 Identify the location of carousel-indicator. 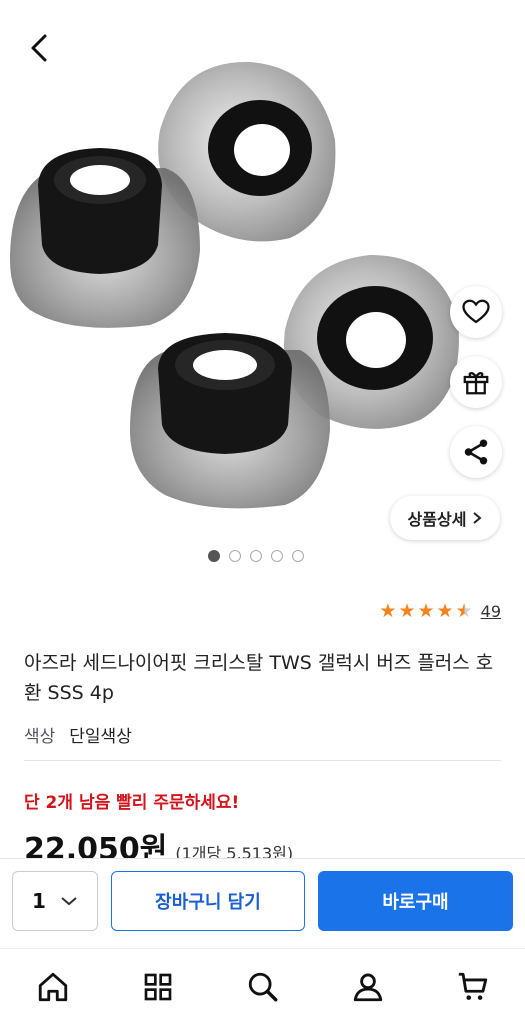
(256, 556).